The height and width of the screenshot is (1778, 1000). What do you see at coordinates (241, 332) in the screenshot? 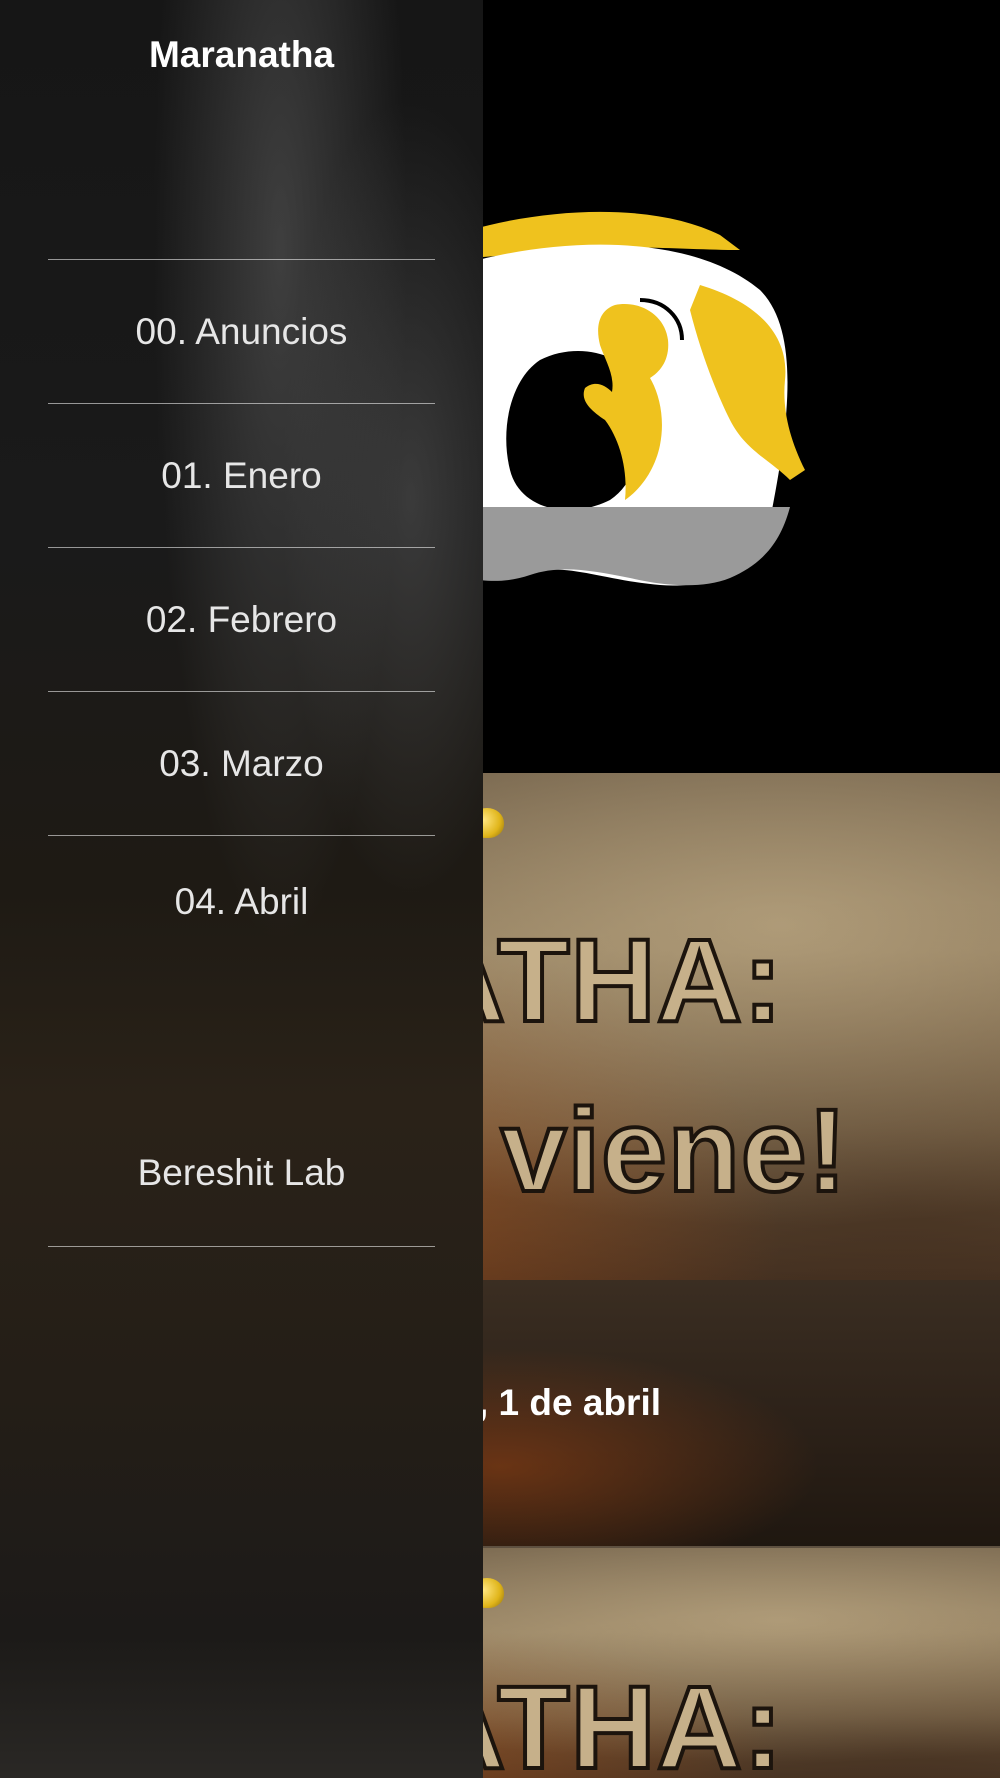
I see `menu-item-anuncios: 00. Anuncios` at bounding box center [241, 332].